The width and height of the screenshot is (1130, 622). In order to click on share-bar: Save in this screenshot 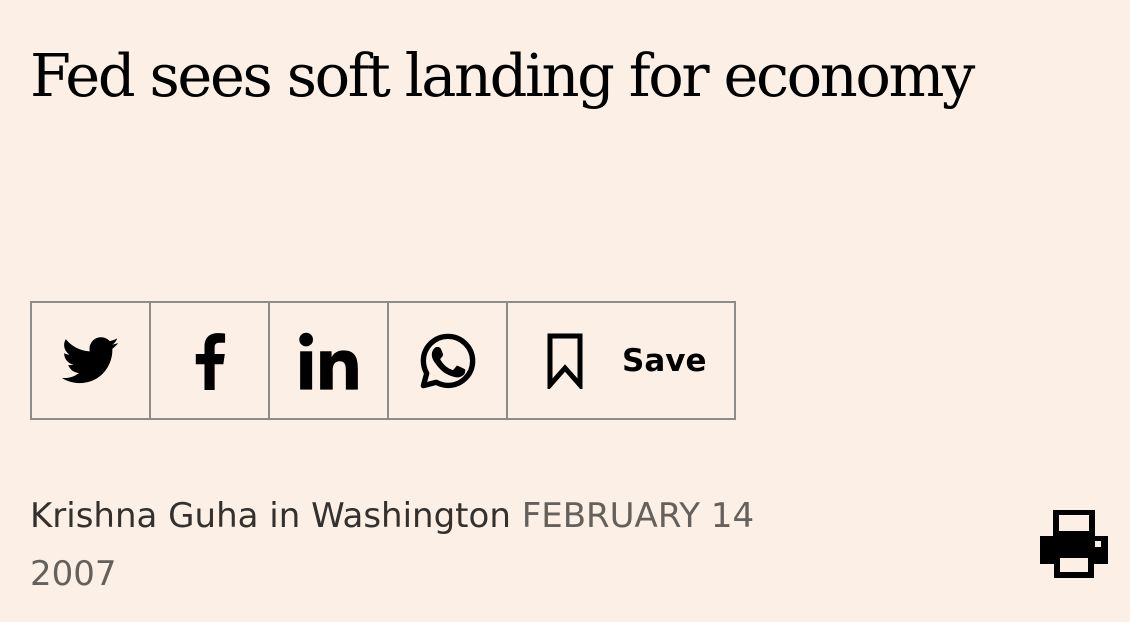, I will do `click(383, 360)`.